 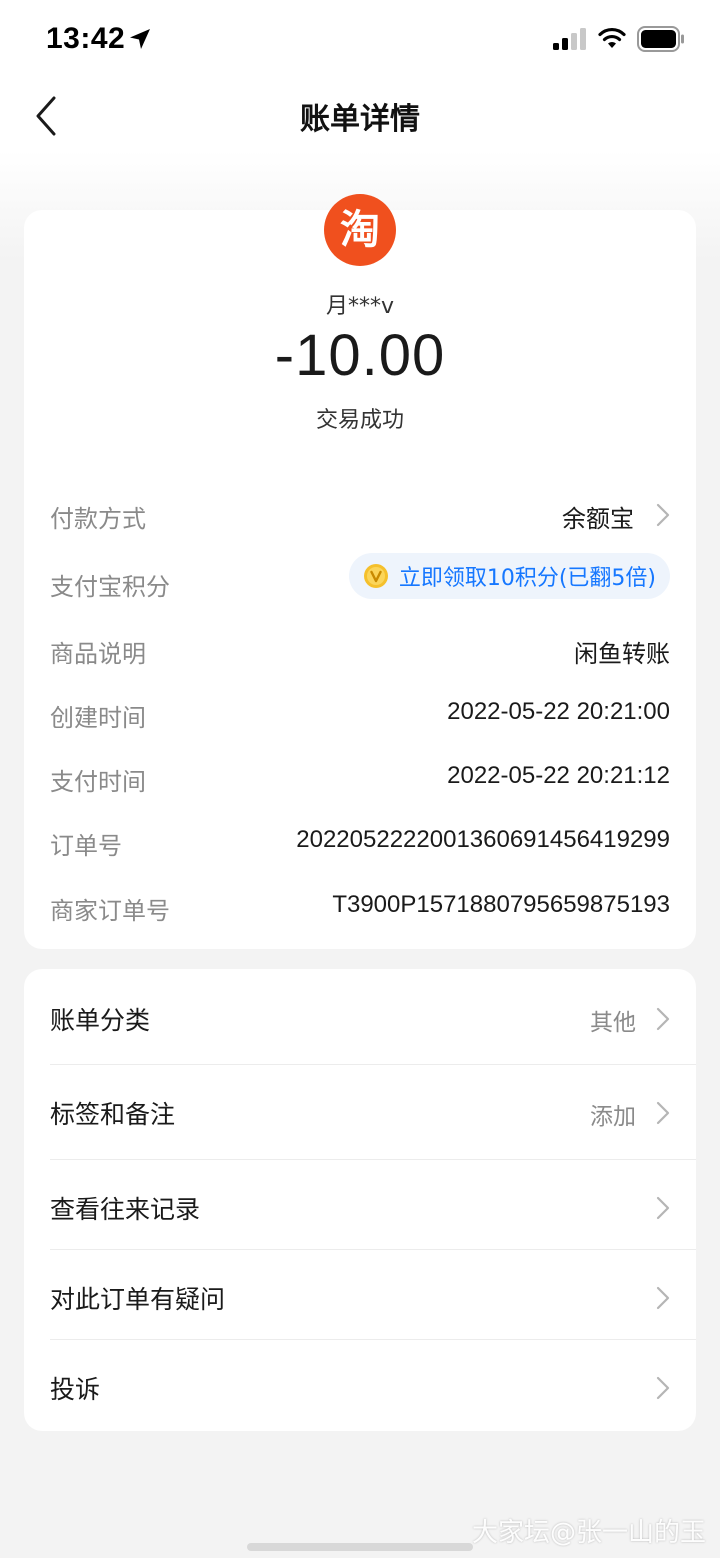 What do you see at coordinates (360, 119) in the screenshot?
I see `page-title: 账单详情` at bounding box center [360, 119].